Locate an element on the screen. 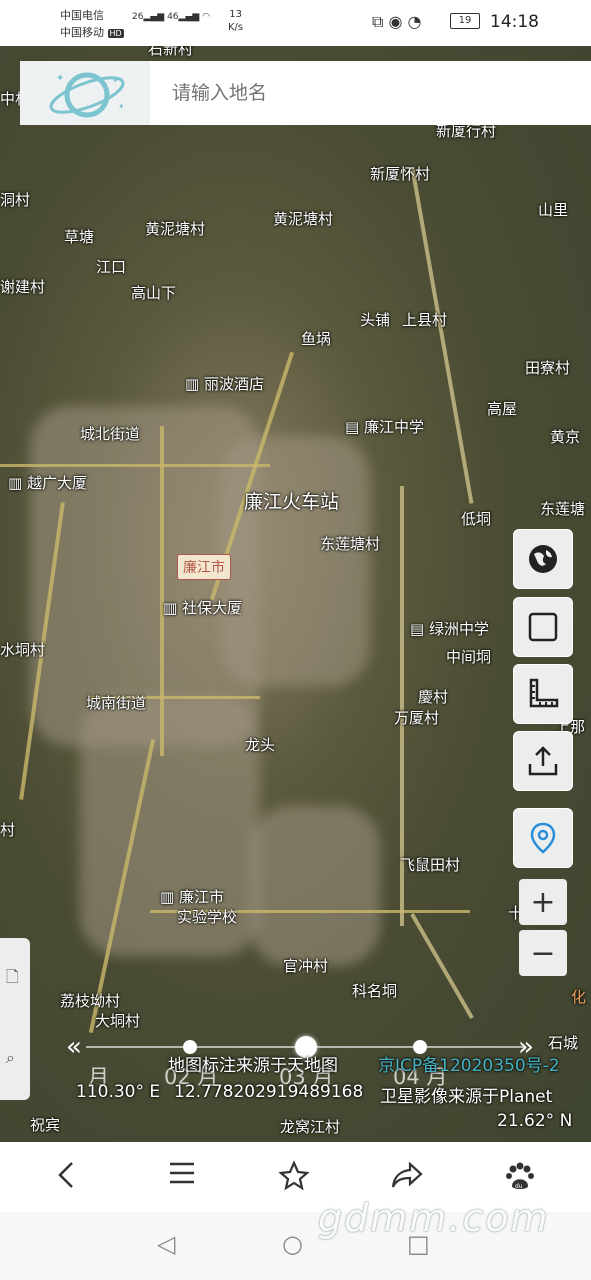  map-label: 龙头 is located at coordinates (260, 745).